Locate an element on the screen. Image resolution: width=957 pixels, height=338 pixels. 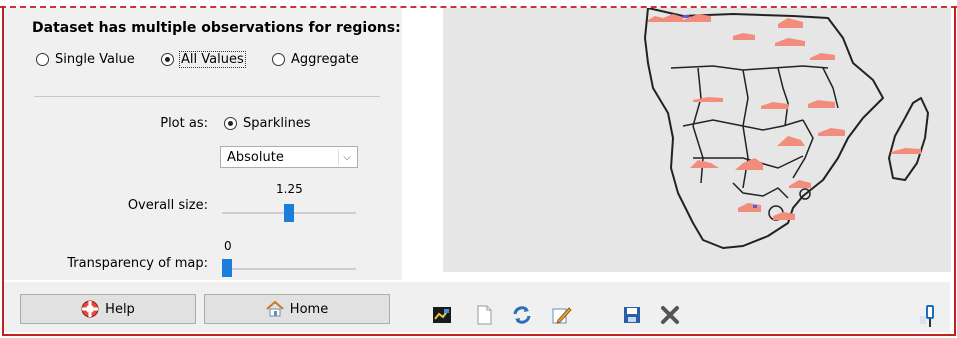
home-icon is located at coordinates (275, 308).